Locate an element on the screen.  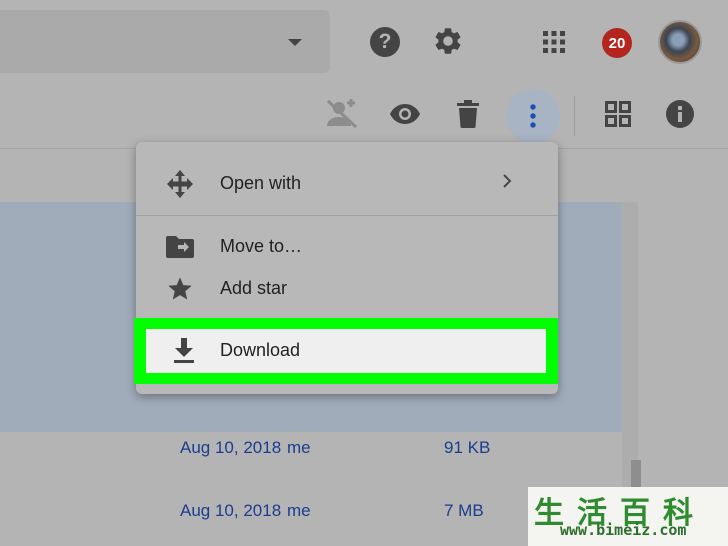
download-highlight: Download is located at coordinates (346, 351).